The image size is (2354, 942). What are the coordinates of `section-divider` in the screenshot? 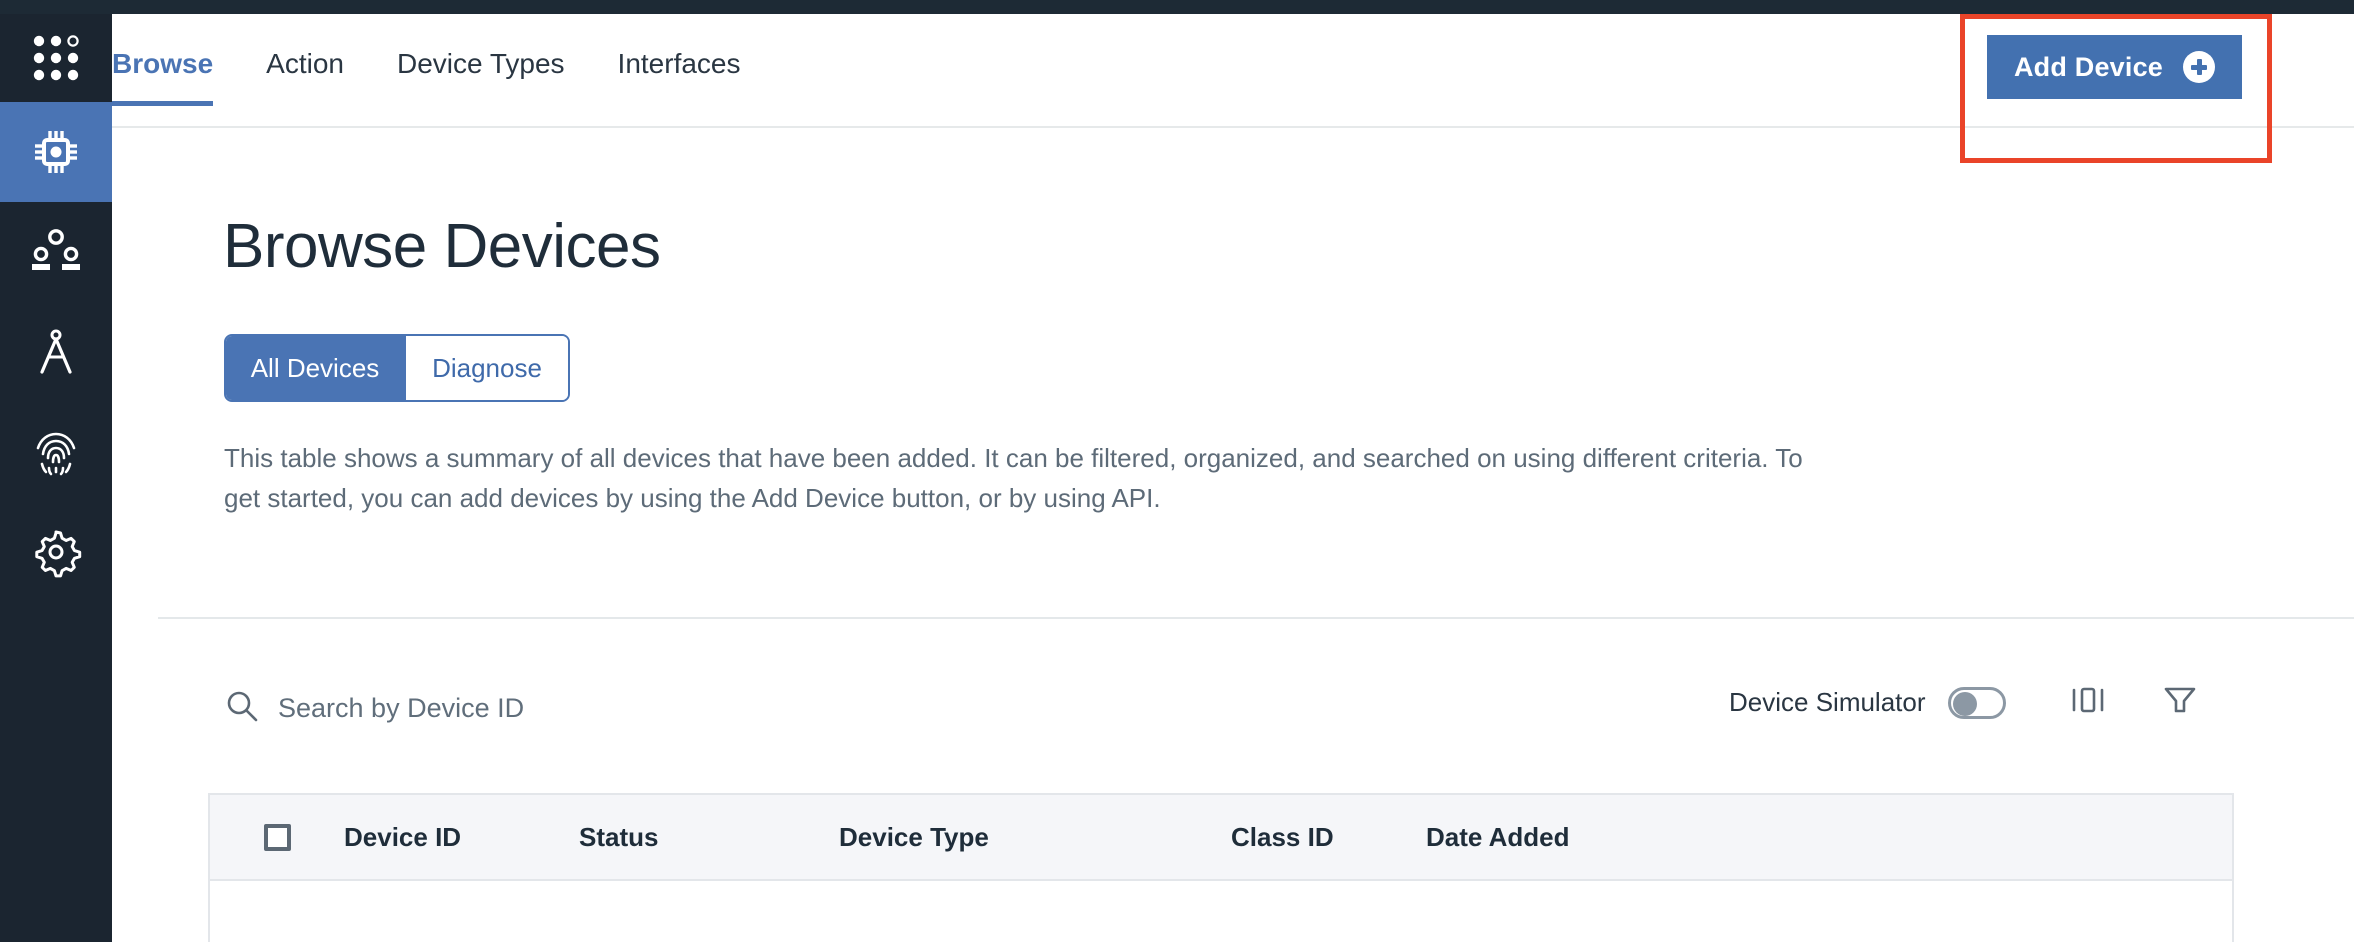 It's located at (1256, 618).